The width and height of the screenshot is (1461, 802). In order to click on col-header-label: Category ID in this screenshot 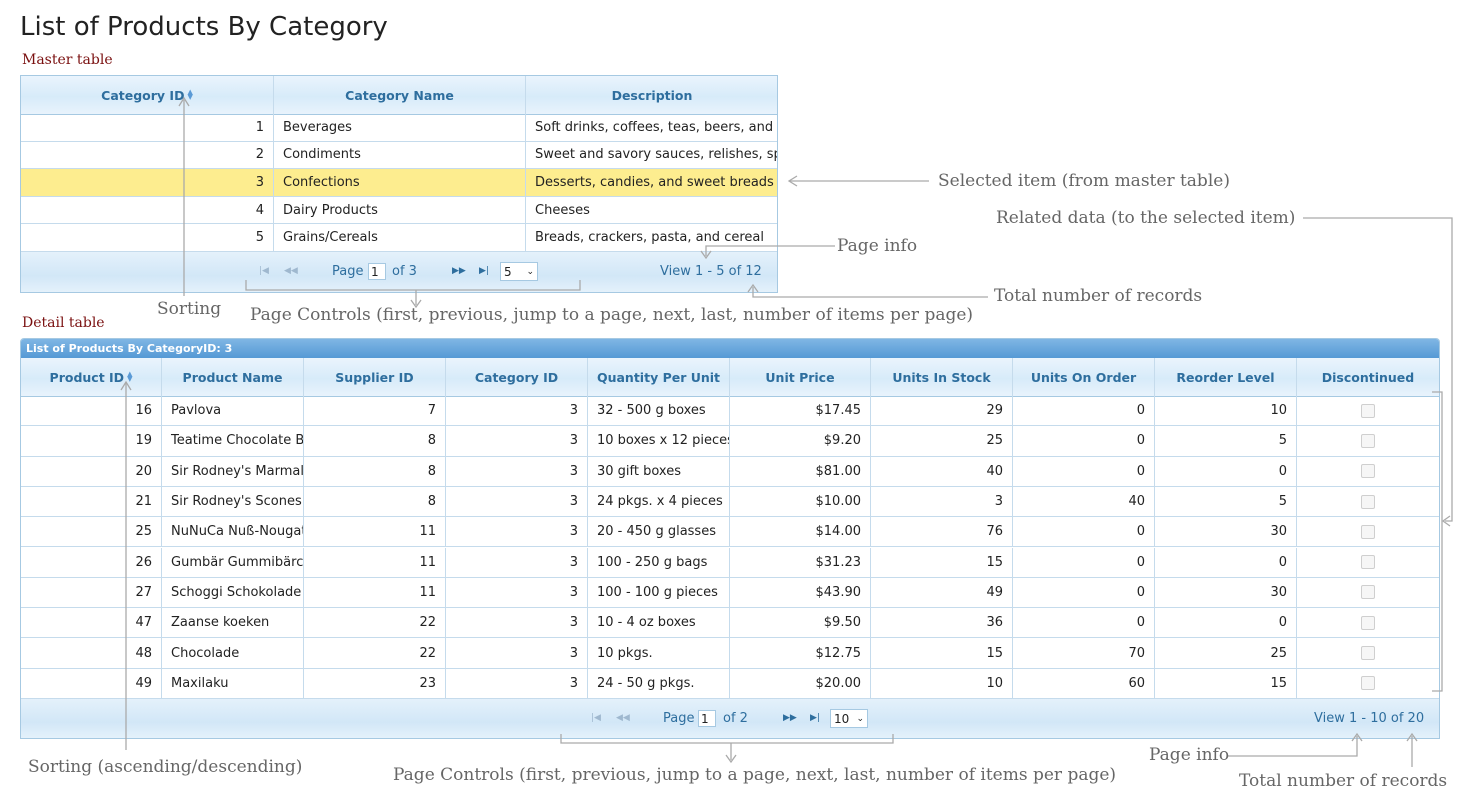, I will do `click(516, 377)`.